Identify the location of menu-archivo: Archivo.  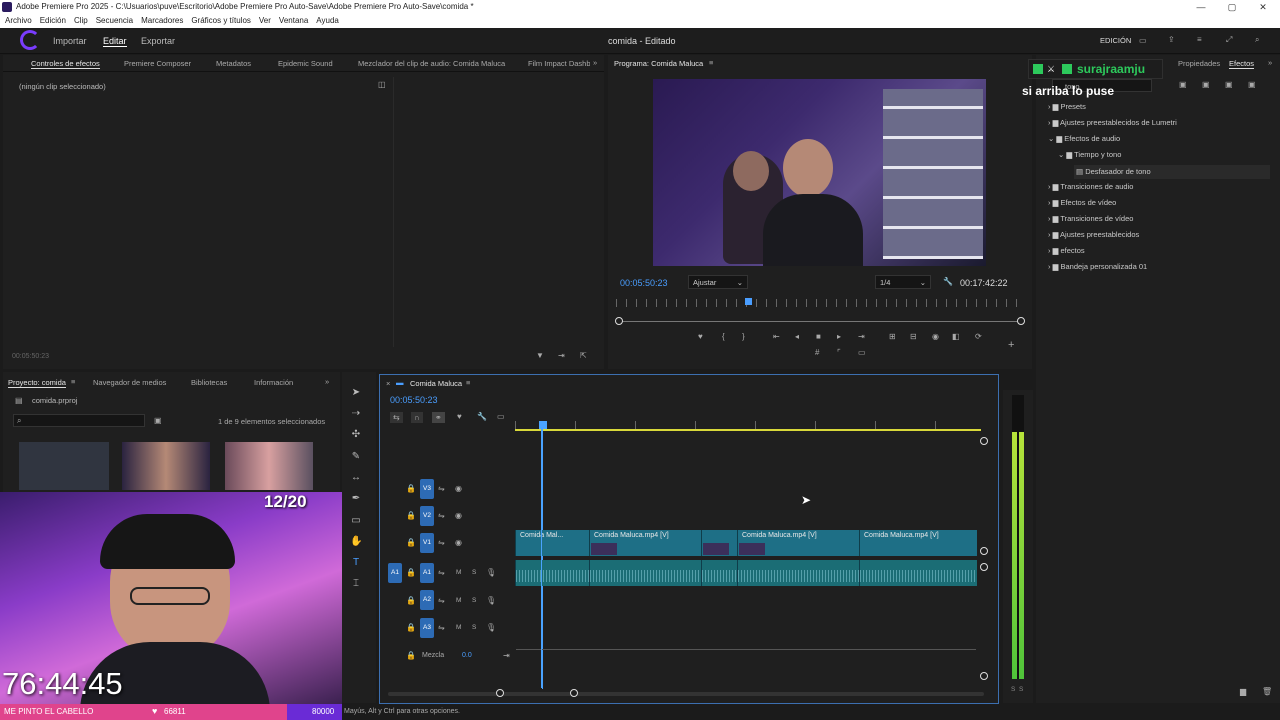
(18, 20).